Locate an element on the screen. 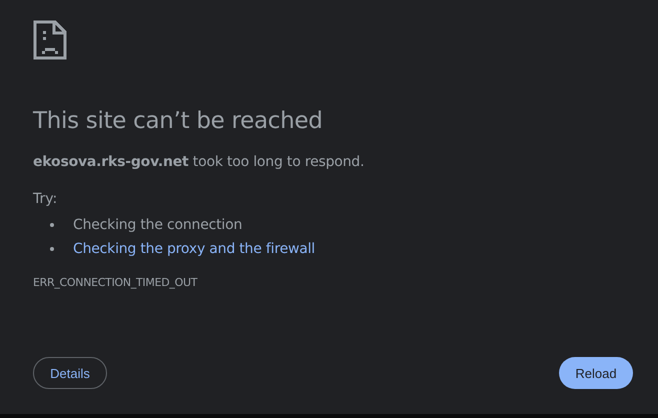 The image size is (658, 418). suggestion-text: Checking the connection is located at coordinates (157, 225).